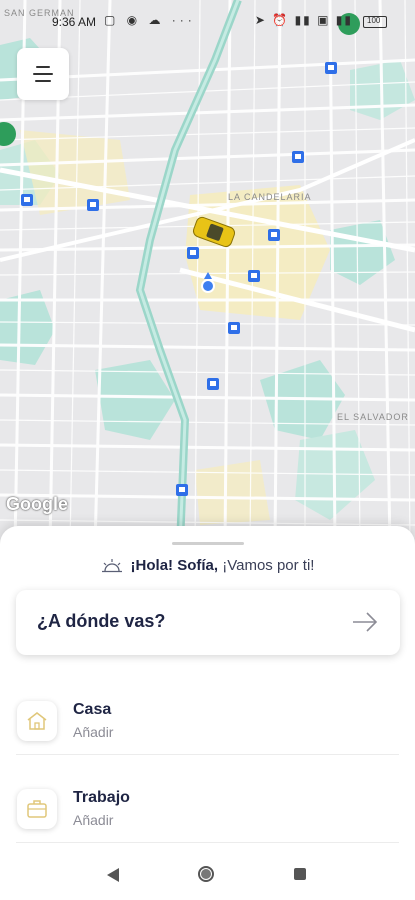 This screenshot has width=415, height=900. What do you see at coordinates (111, 566) in the screenshot?
I see `sunrise-icon` at bounding box center [111, 566].